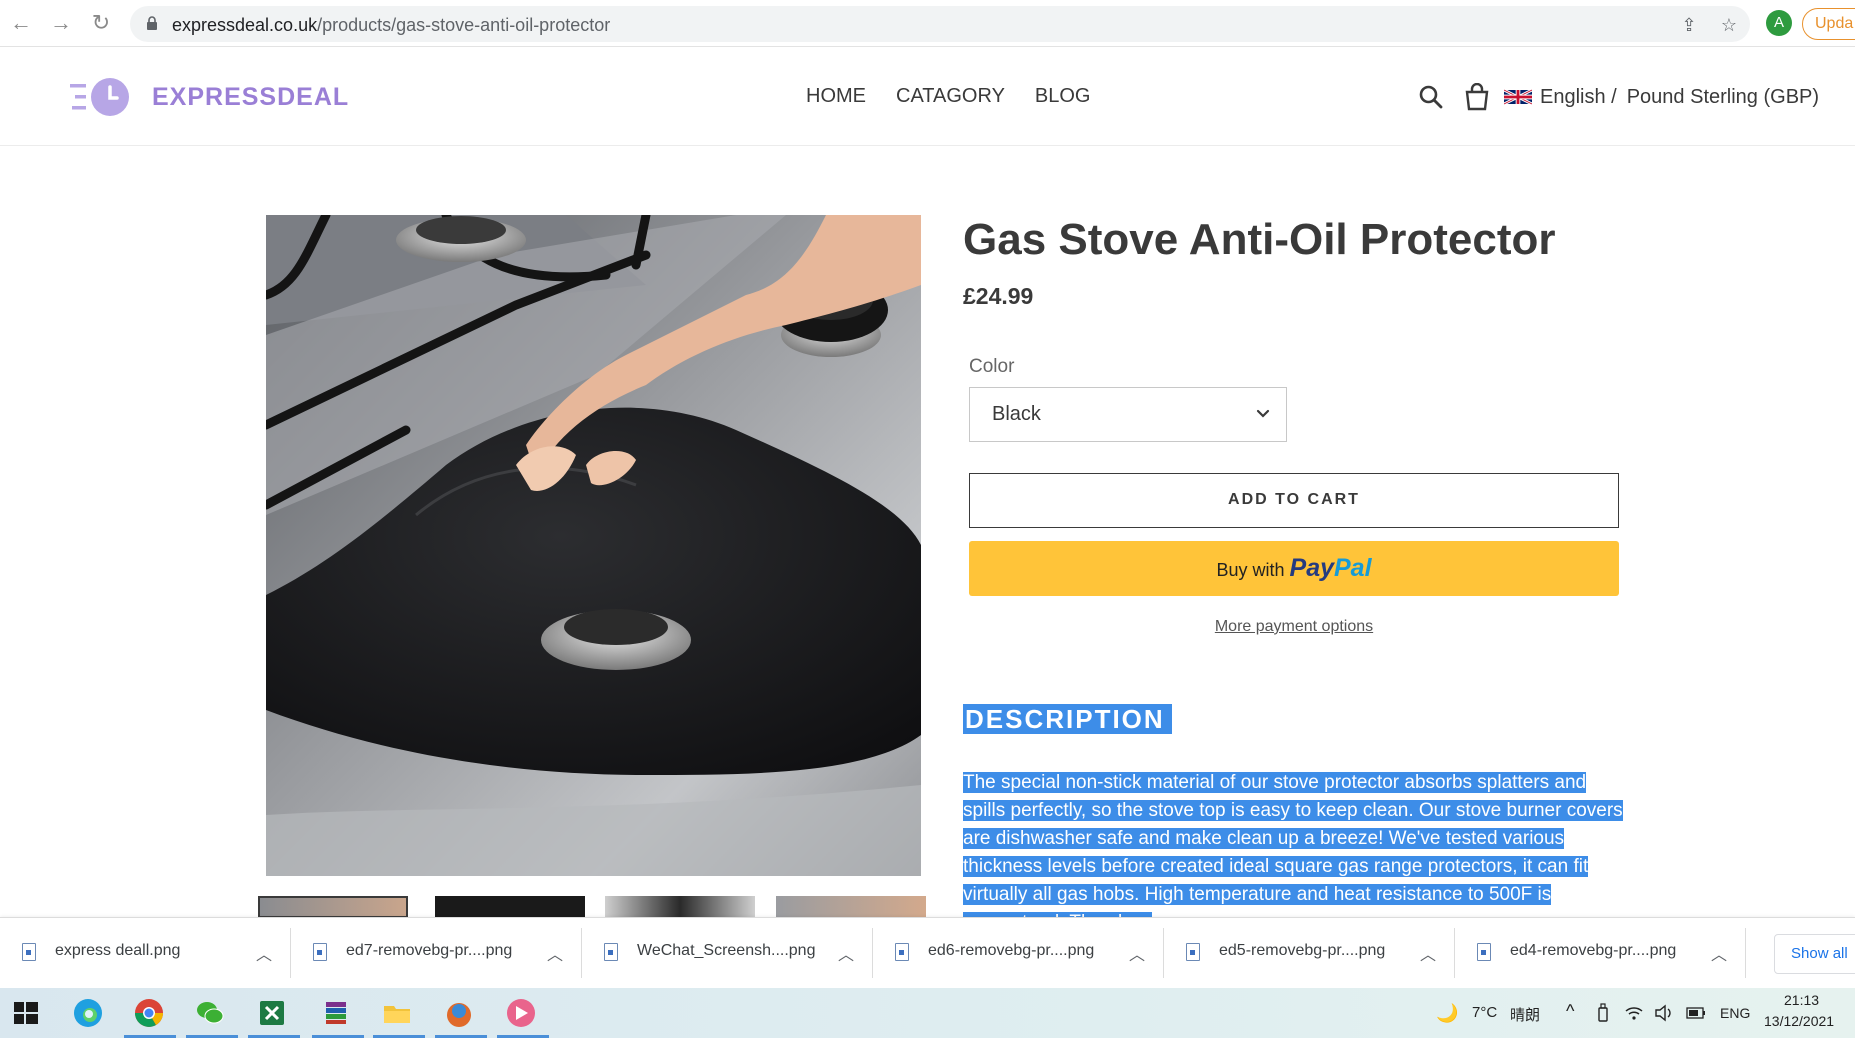  What do you see at coordinates (1735, 1013) in the screenshot?
I see `input-language: ENG` at bounding box center [1735, 1013].